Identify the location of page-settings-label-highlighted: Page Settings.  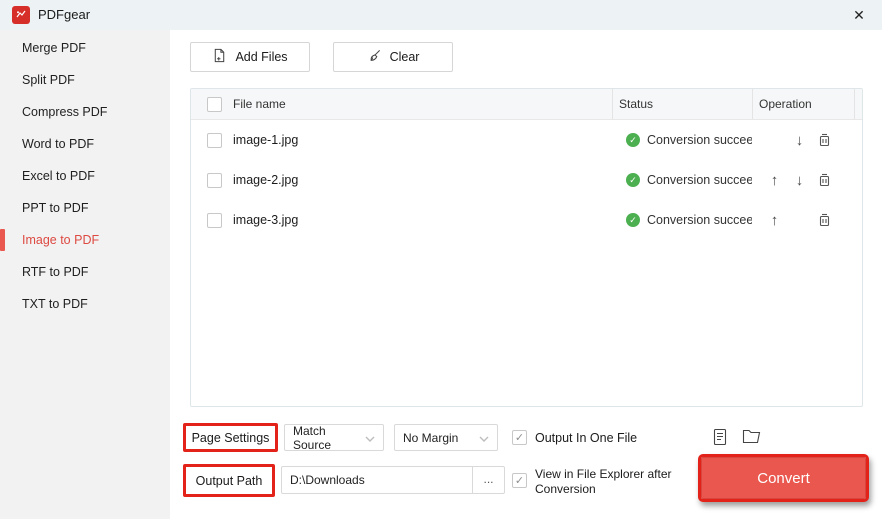
(230, 437).